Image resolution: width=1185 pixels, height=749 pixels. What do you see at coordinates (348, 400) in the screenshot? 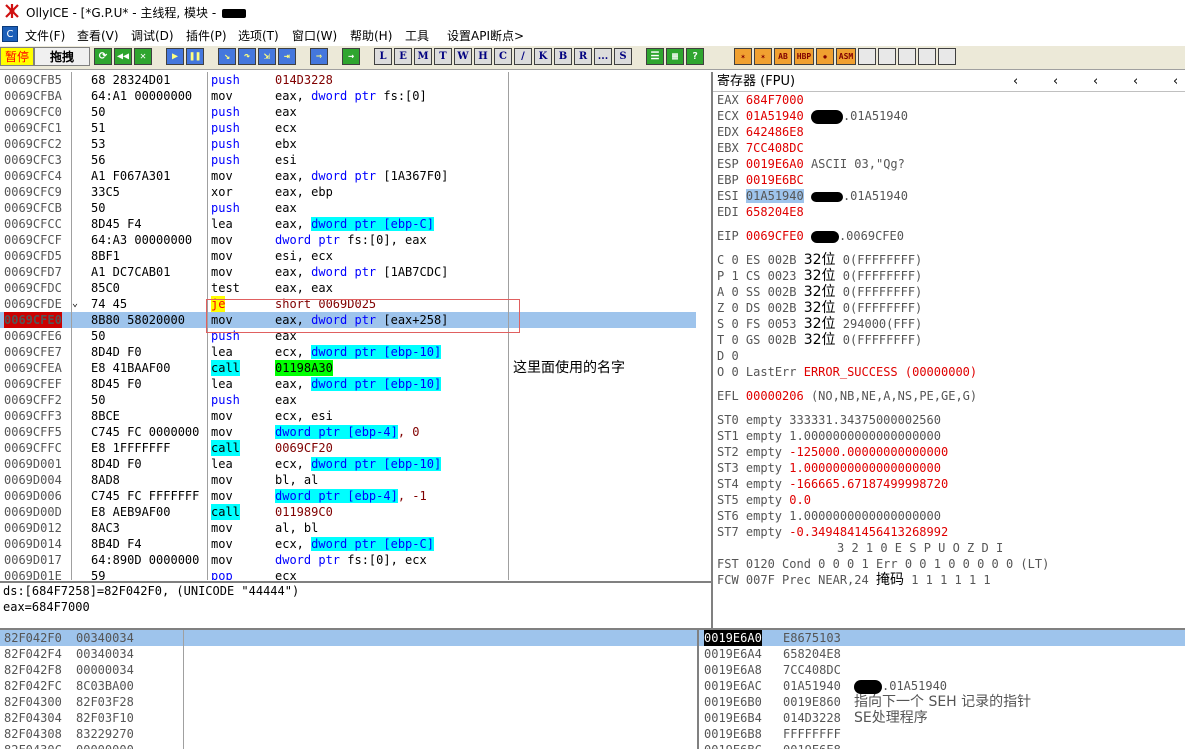
I see `disasm-row: 0069CFF2 50 push eax` at bounding box center [348, 400].